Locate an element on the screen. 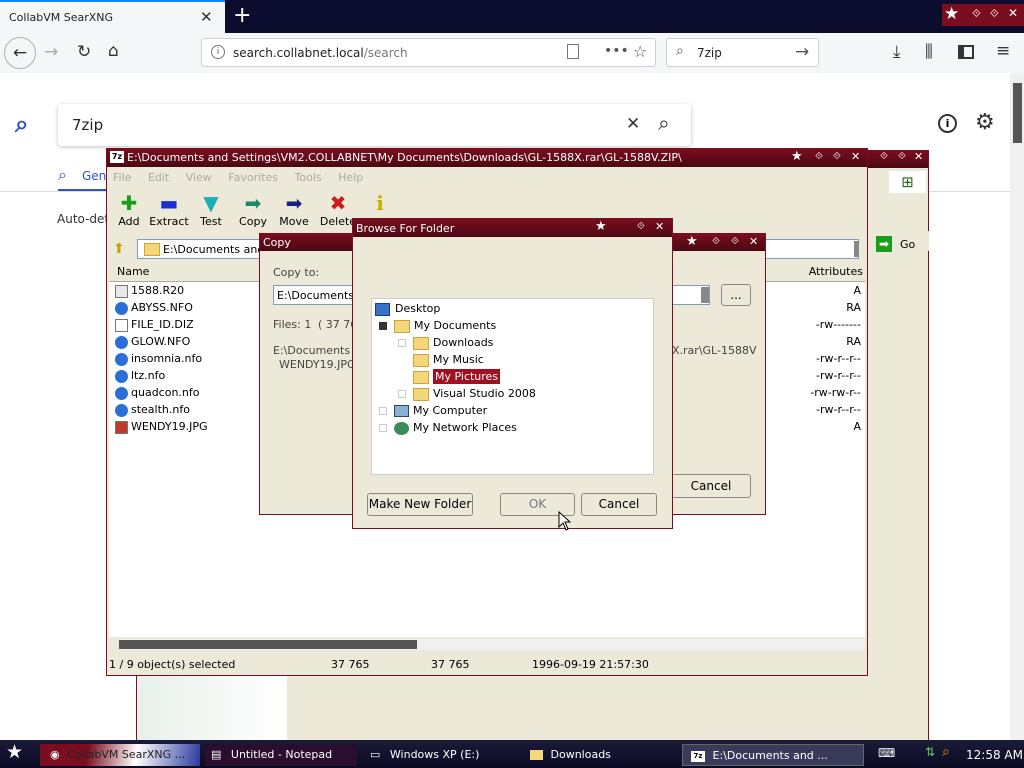  tree-item-desktop: Desktop is located at coordinates (407, 309).